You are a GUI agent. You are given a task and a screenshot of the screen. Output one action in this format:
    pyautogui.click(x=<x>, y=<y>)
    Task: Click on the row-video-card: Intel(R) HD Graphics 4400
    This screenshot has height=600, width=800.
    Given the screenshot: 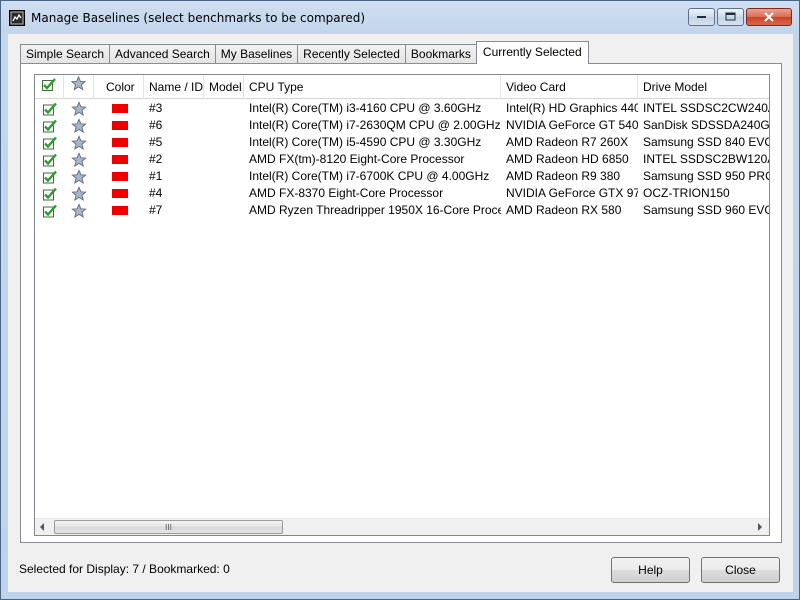 What is the action you would take?
    pyautogui.click(x=572, y=108)
    